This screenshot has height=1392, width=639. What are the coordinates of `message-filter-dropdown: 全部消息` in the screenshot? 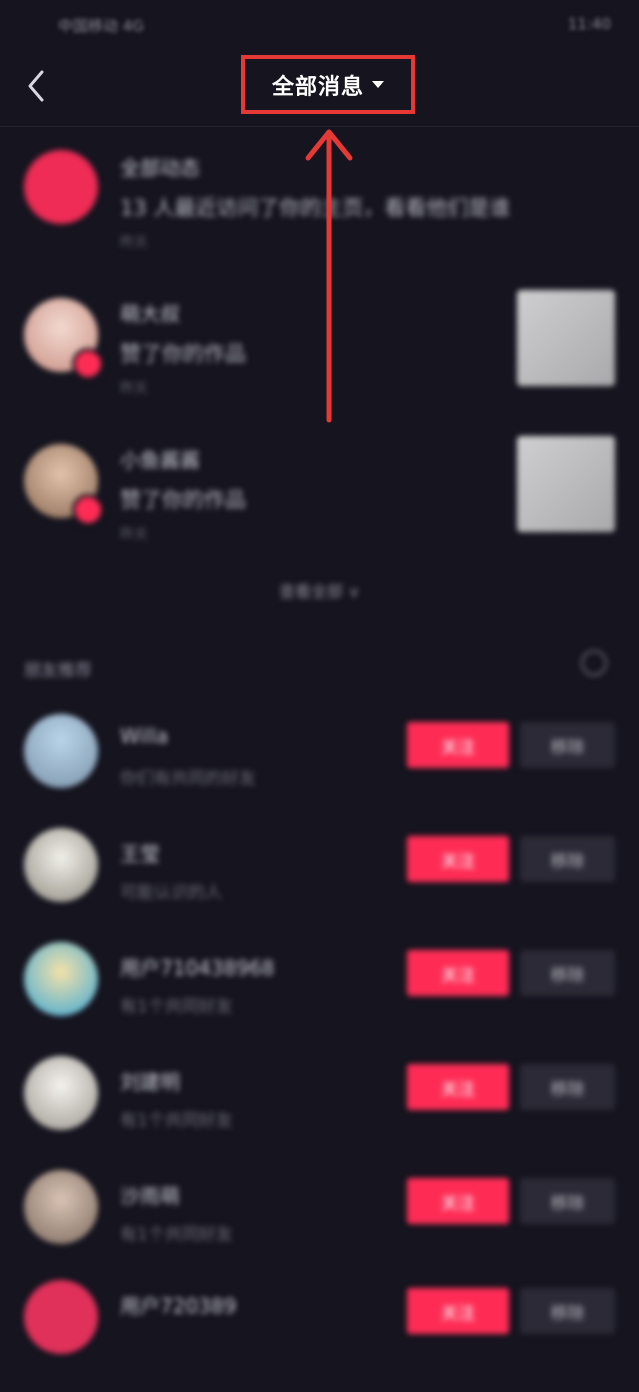 It's located at (328, 84).